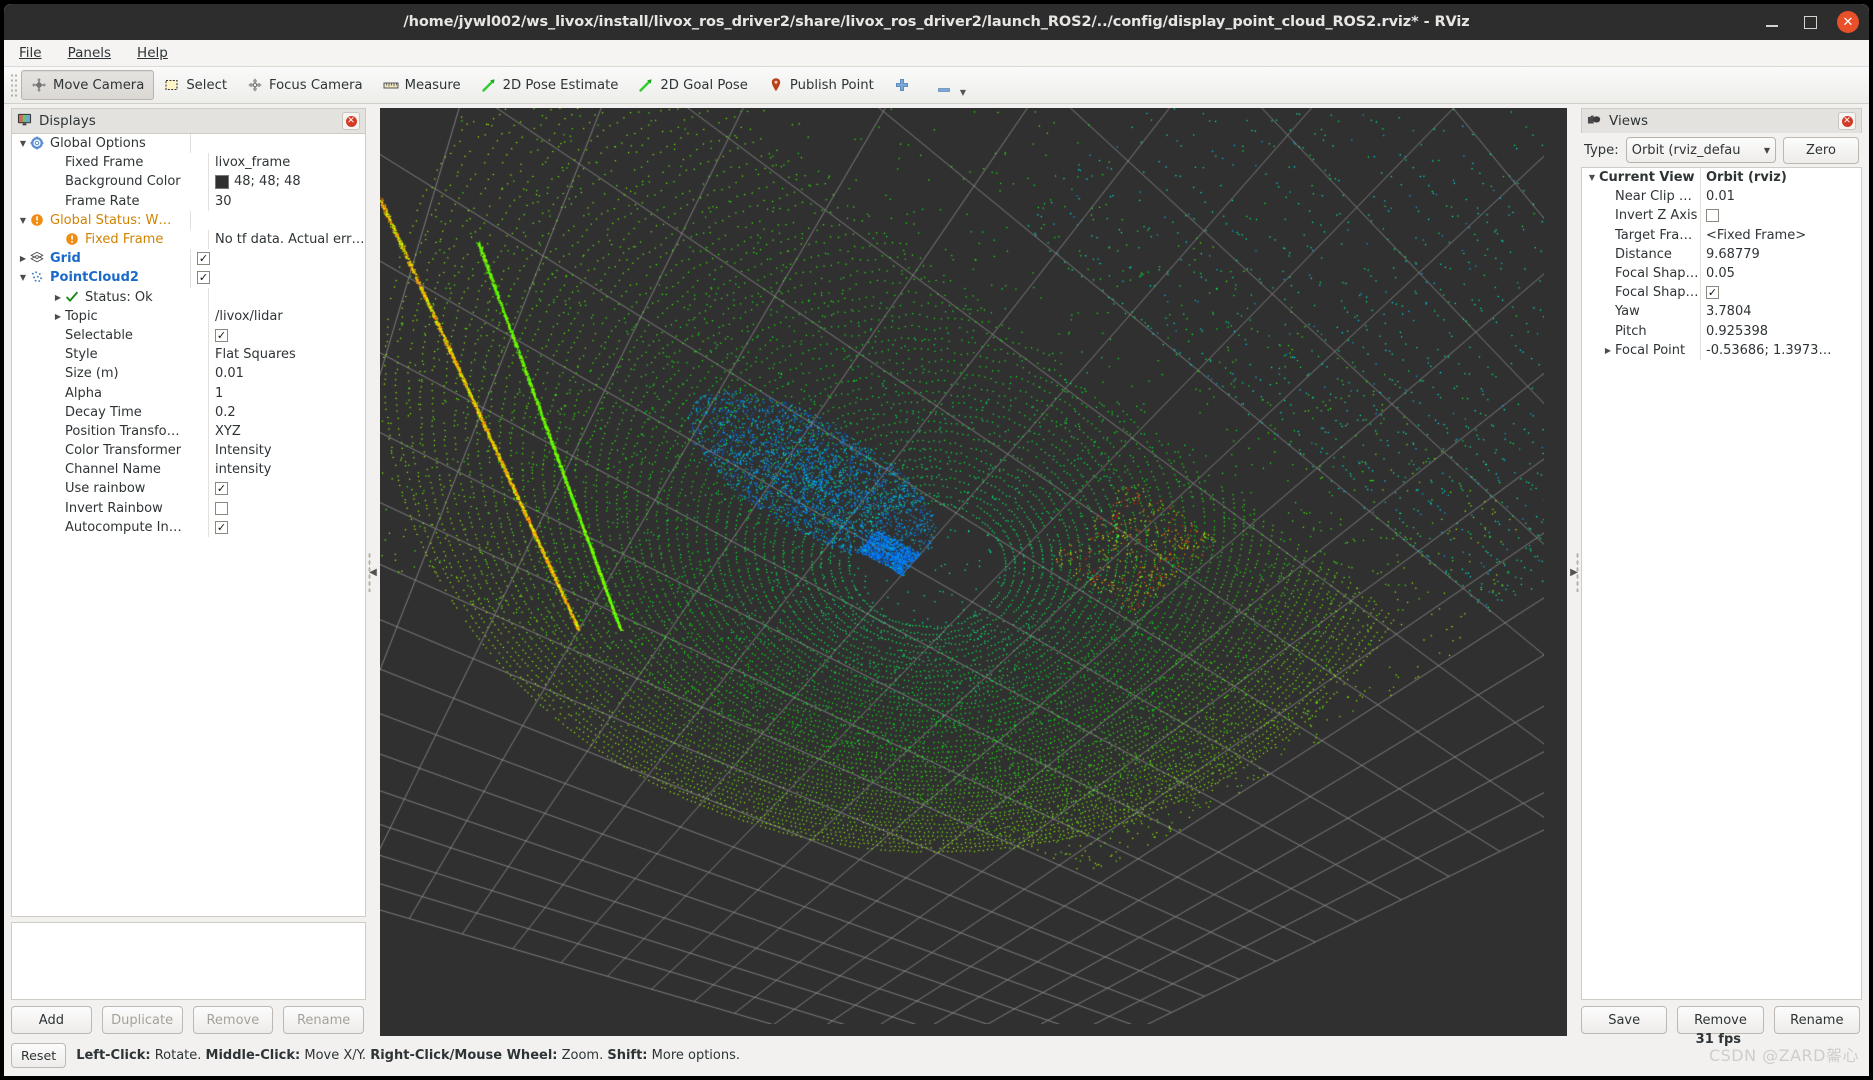 The width and height of the screenshot is (1873, 1080). I want to click on zero-button: Zero, so click(1821, 150).